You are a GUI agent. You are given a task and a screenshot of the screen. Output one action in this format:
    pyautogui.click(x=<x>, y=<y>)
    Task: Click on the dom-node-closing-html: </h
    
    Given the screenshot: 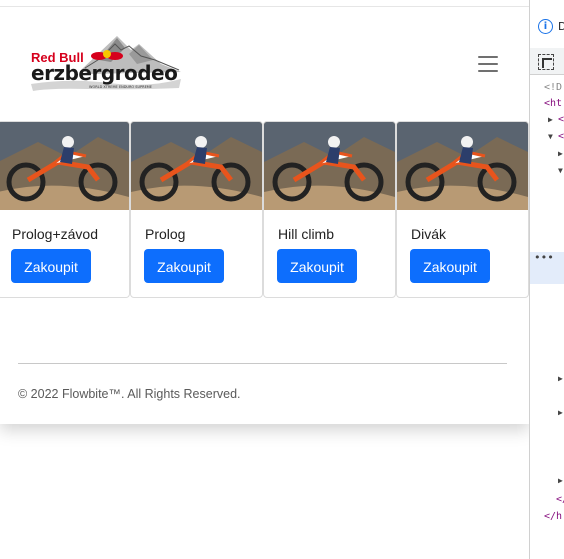 What is the action you would take?
    pyautogui.click(x=553, y=516)
    